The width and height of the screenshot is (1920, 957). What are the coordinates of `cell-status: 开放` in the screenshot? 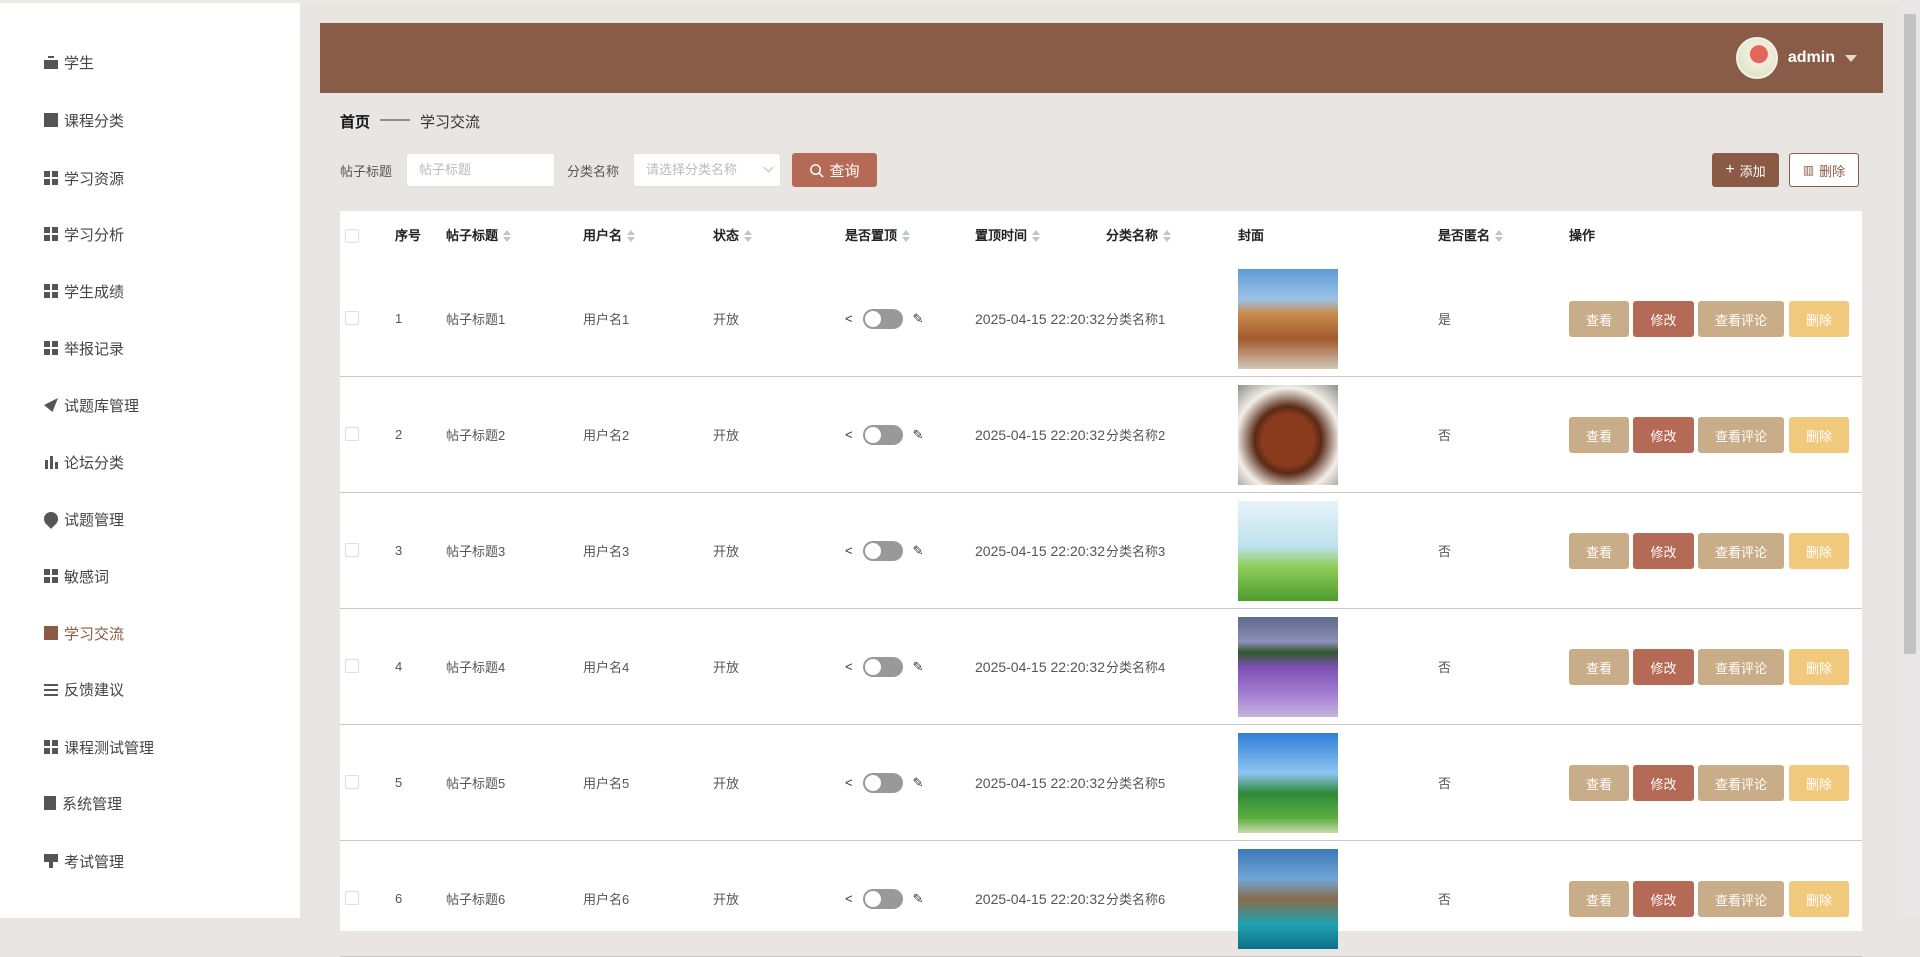 It's located at (726, 550).